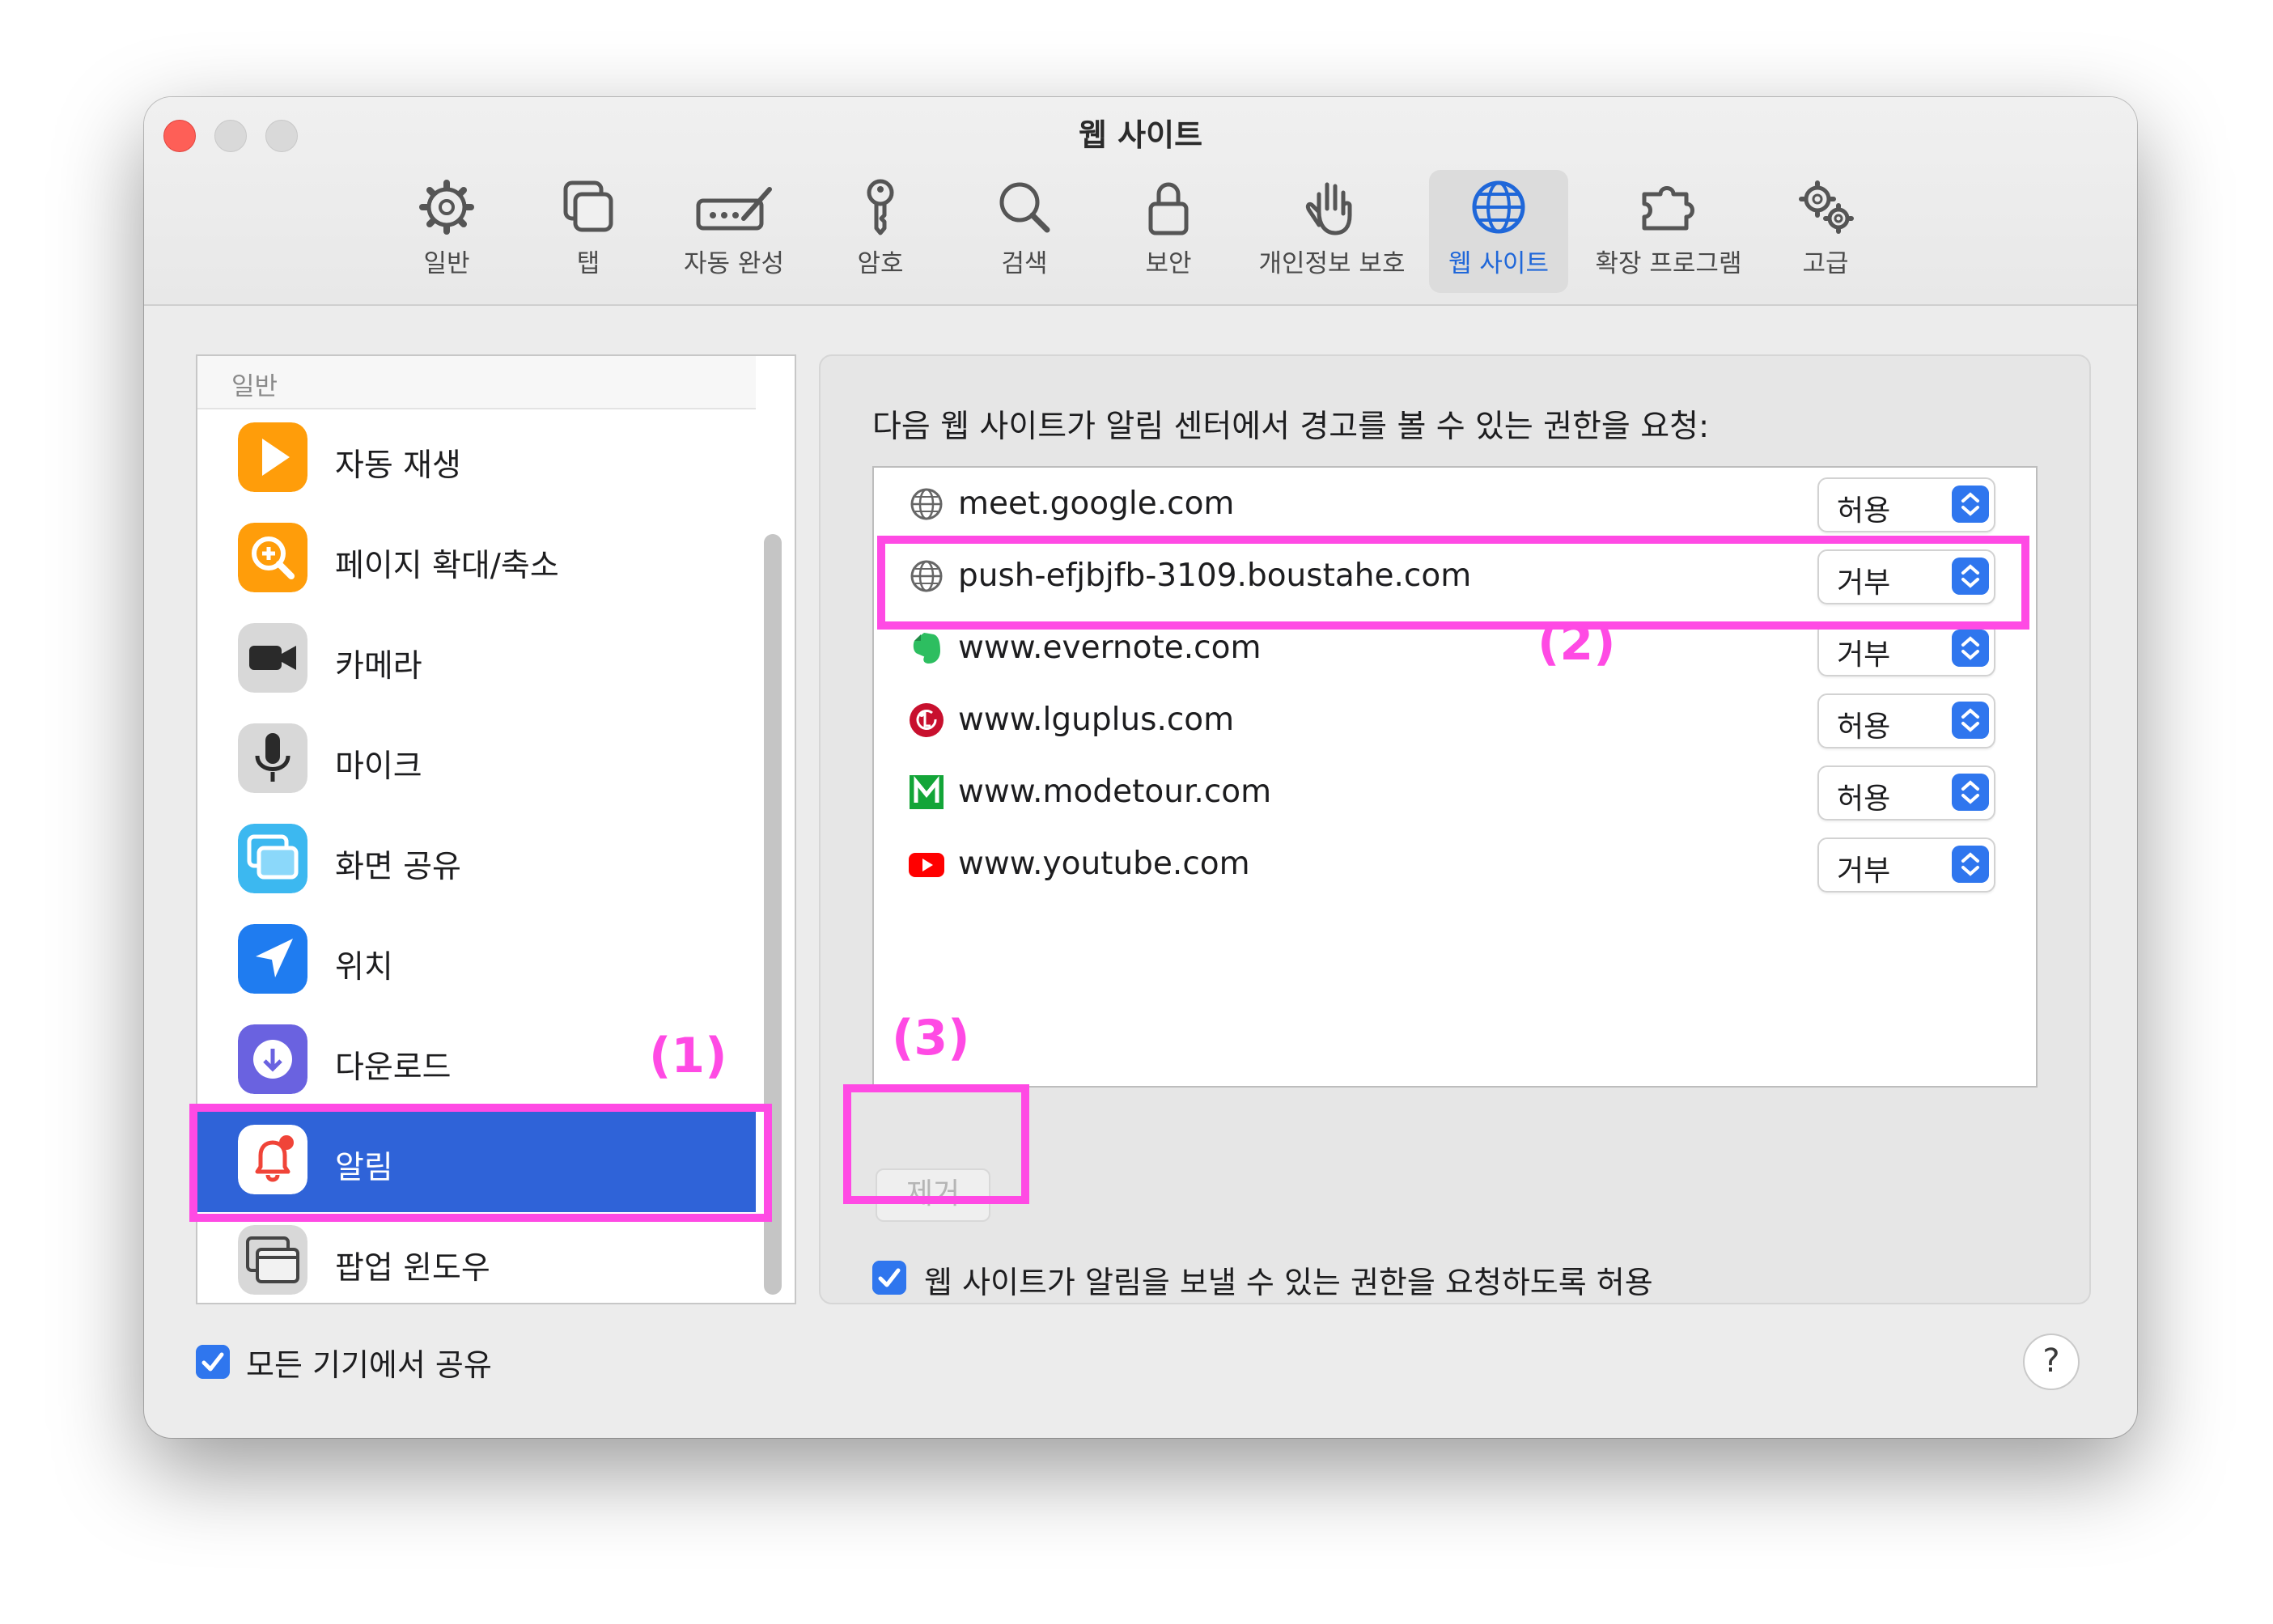 The height and width of the screenshot is (1624, 2273). I want to click on youtube-icon, so click(926, 865).